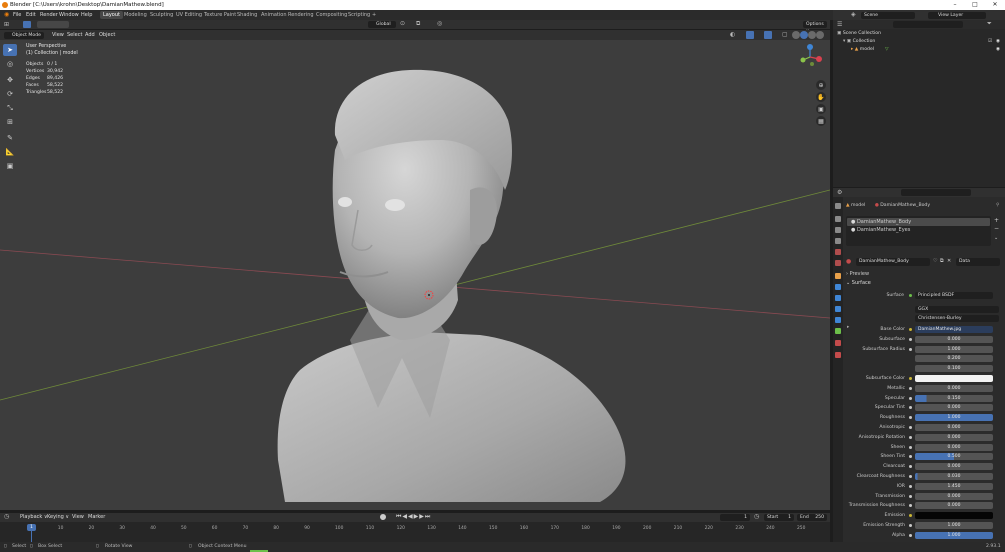 Image resolution: width=1005 pixels, height=552 pixels. Describe the element at coordinates (819, 59) in the screenshot. I see `gizmo-x-axis-icon` at that location.